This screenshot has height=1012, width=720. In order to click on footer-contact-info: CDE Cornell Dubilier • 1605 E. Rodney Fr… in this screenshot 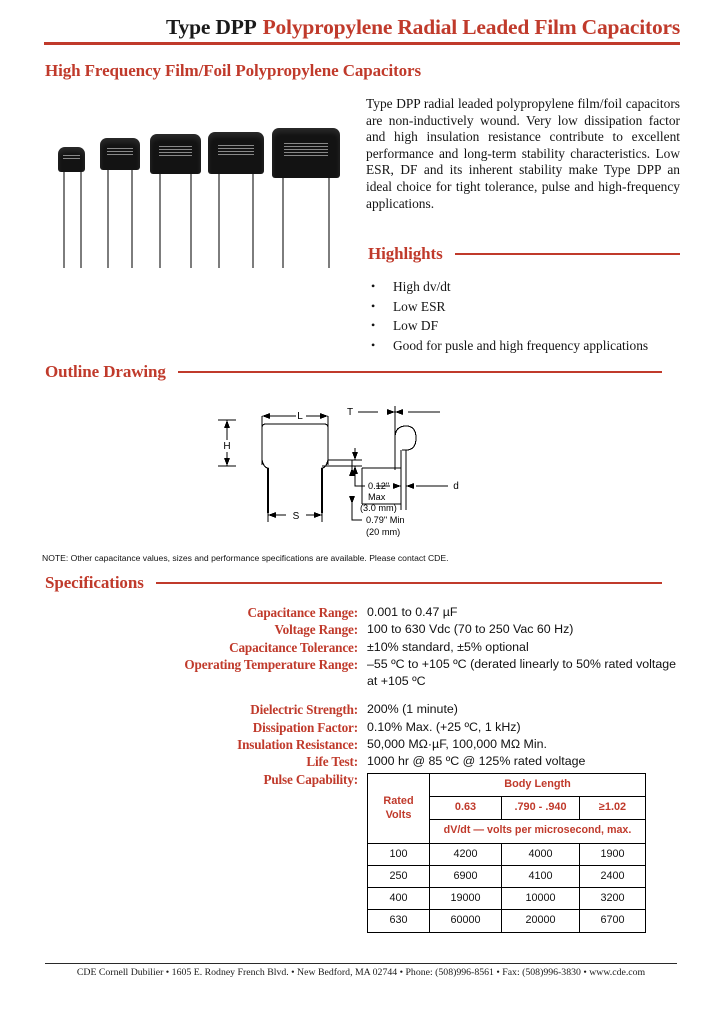, I will do `click(361, 972)`.